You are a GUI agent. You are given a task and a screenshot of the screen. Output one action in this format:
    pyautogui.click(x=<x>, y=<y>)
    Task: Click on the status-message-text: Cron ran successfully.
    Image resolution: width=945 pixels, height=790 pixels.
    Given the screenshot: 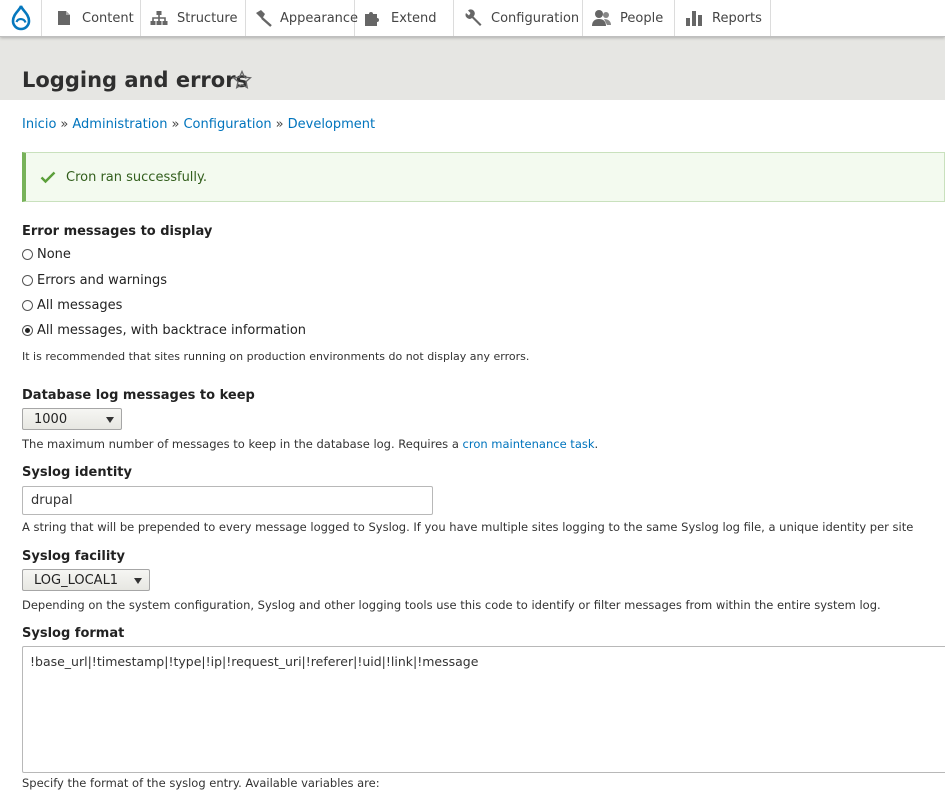 What is the action you would take?
    pyautogui.click(x=137, y=177)
    